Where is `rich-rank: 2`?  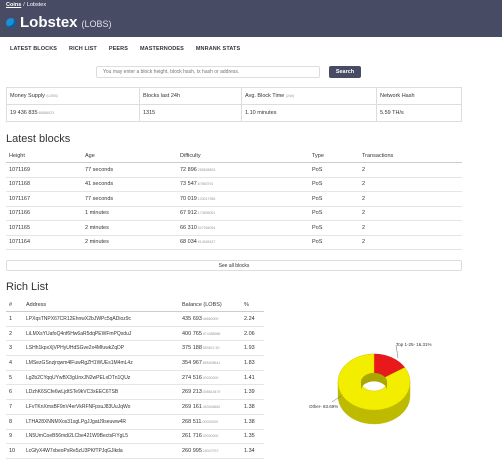
rich-rank: 2 is located at coordinates (14, 334).